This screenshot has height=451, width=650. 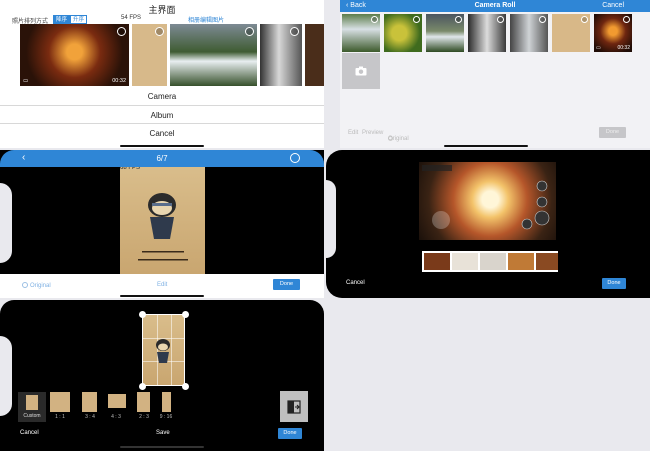 I want to click on select-album-link: 相册编辑图片, so click(x=206, y=19).